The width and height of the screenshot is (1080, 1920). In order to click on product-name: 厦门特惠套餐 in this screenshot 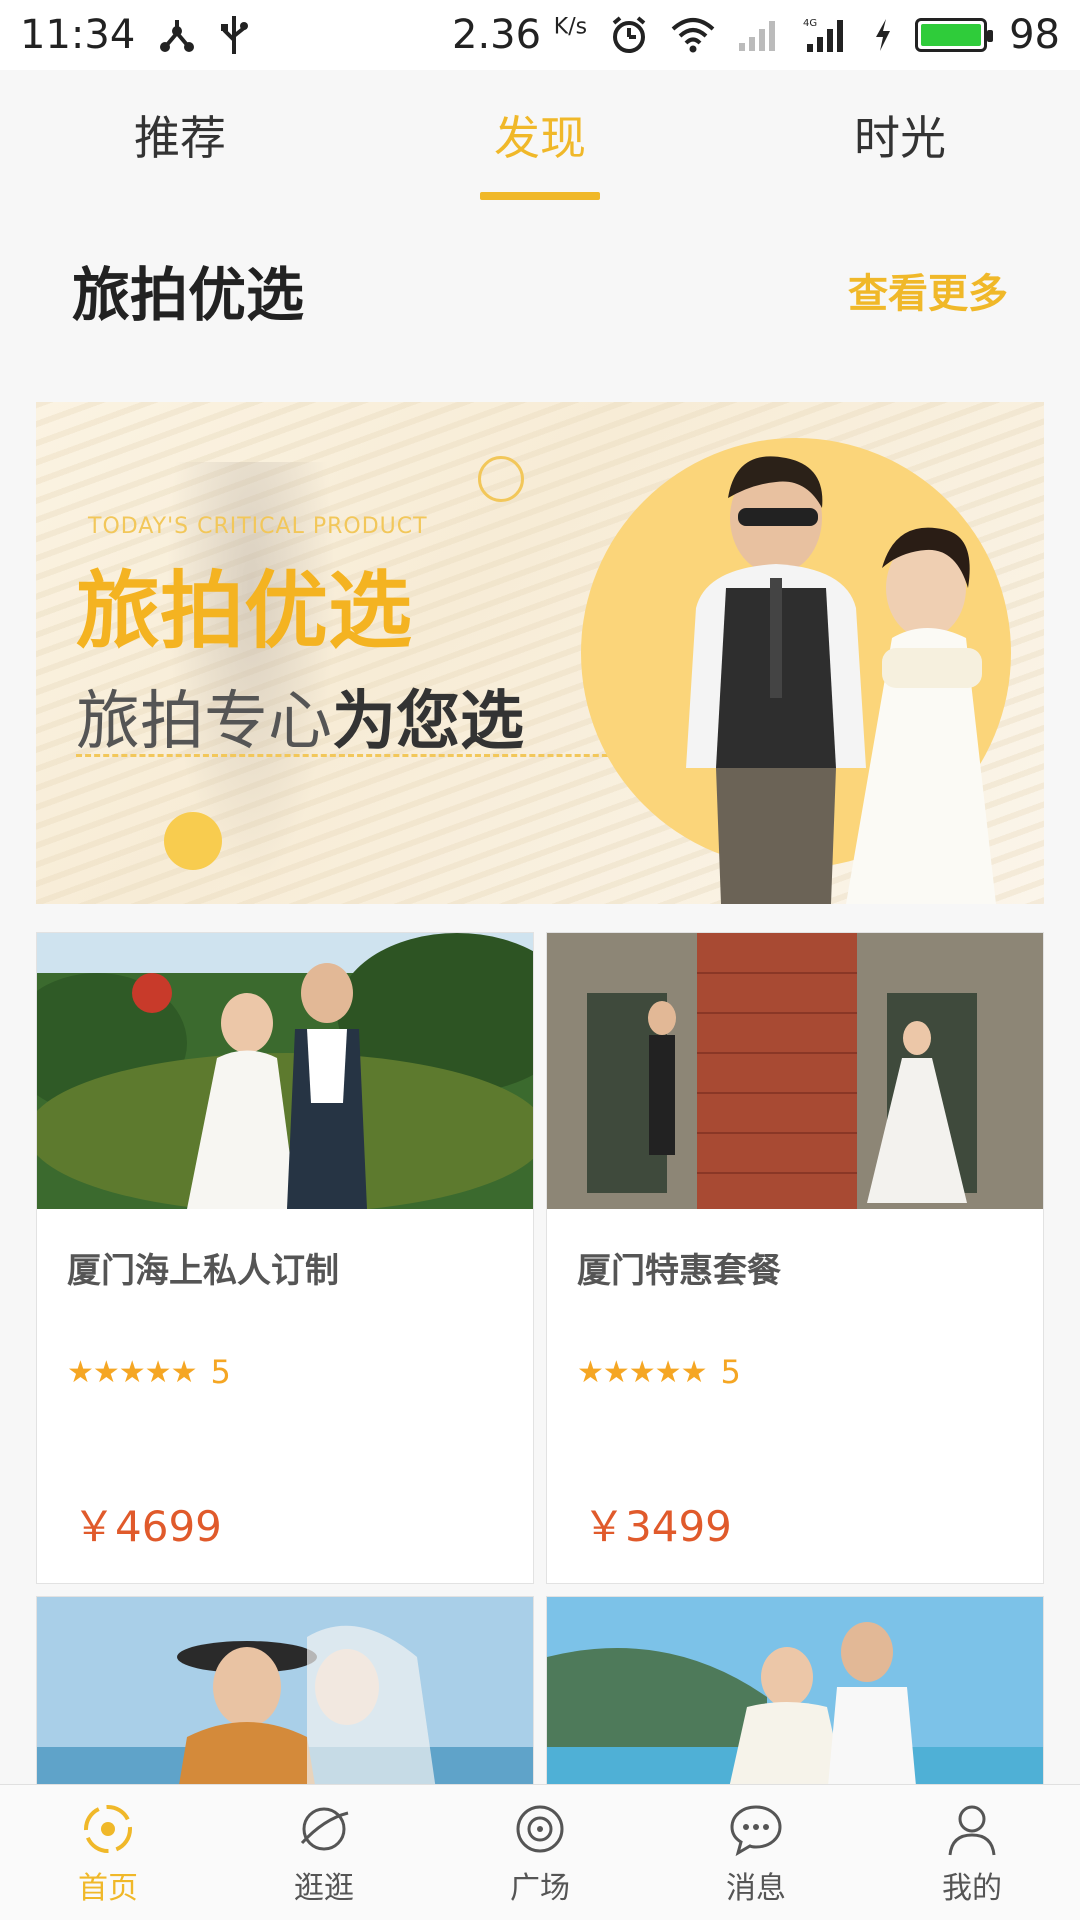, I will do `click(679, 1271)`.